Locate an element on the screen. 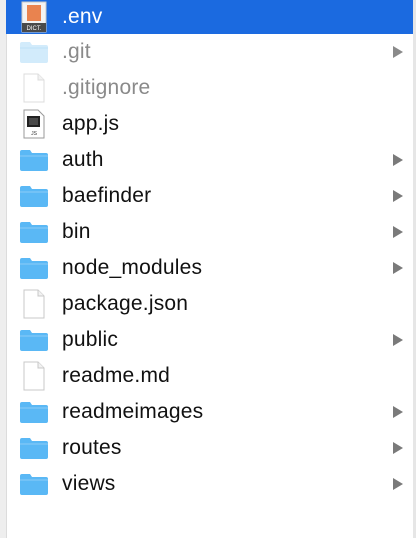 The width and height of the screenshot is (416, 538). item-label: bin is located at coordinates (76, 231).